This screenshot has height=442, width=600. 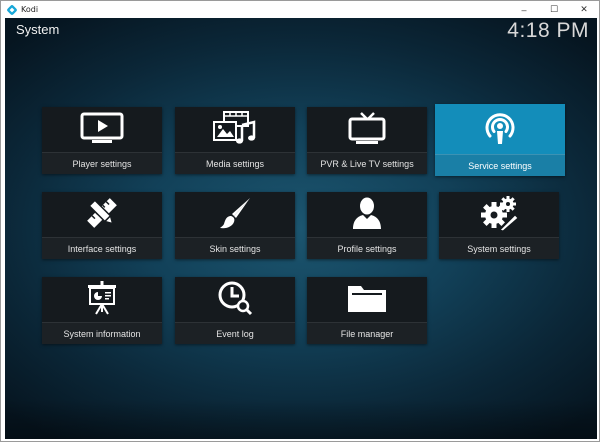 I want to click on tile-pvr-live-tv-settings: PVR & Live TV settings, so click(x=367, y=140).